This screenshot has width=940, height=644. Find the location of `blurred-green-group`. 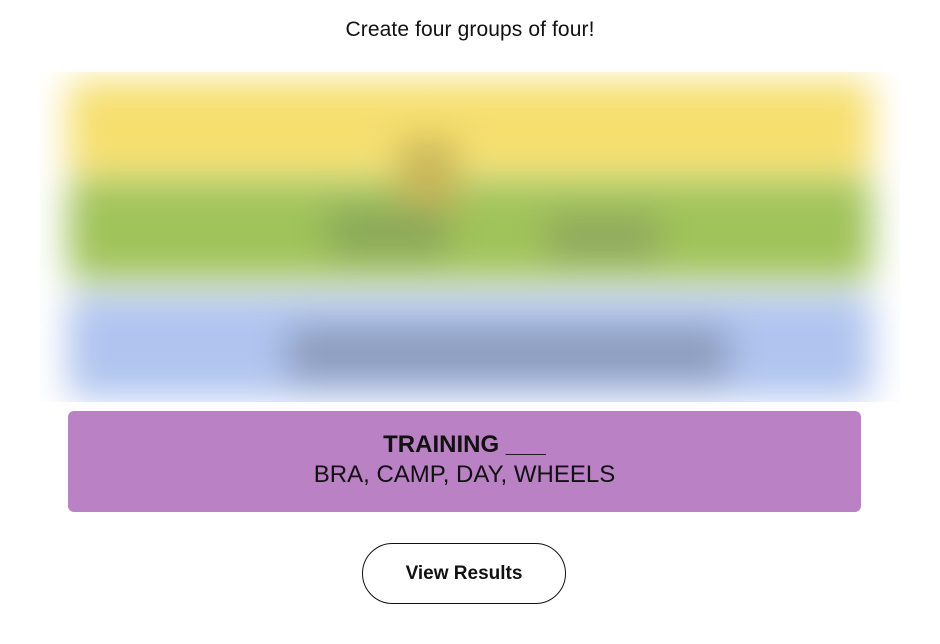

blurred-green-group is located at coordinates (470, 230).